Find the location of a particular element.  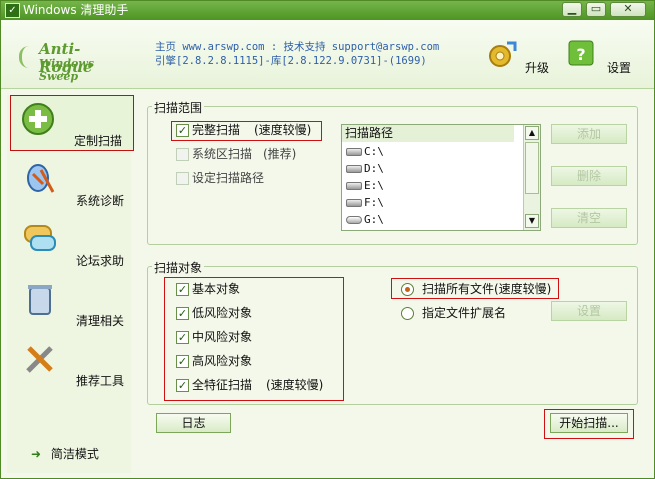

chat-bubble-icon is located at coordinates (40, 238).